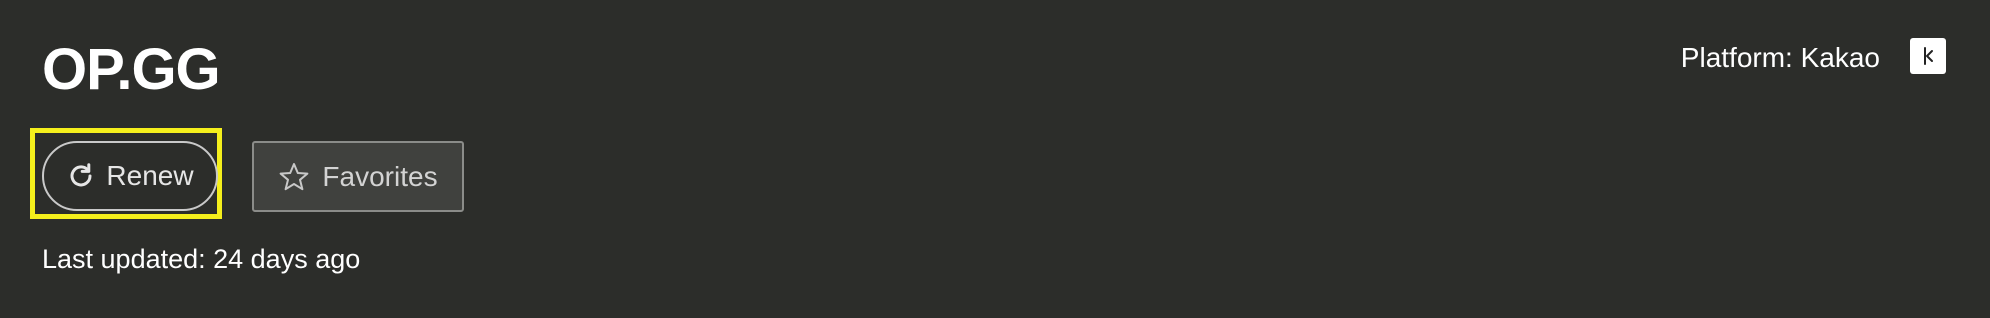  I want to click on refresh-icon, so click(81, 176).